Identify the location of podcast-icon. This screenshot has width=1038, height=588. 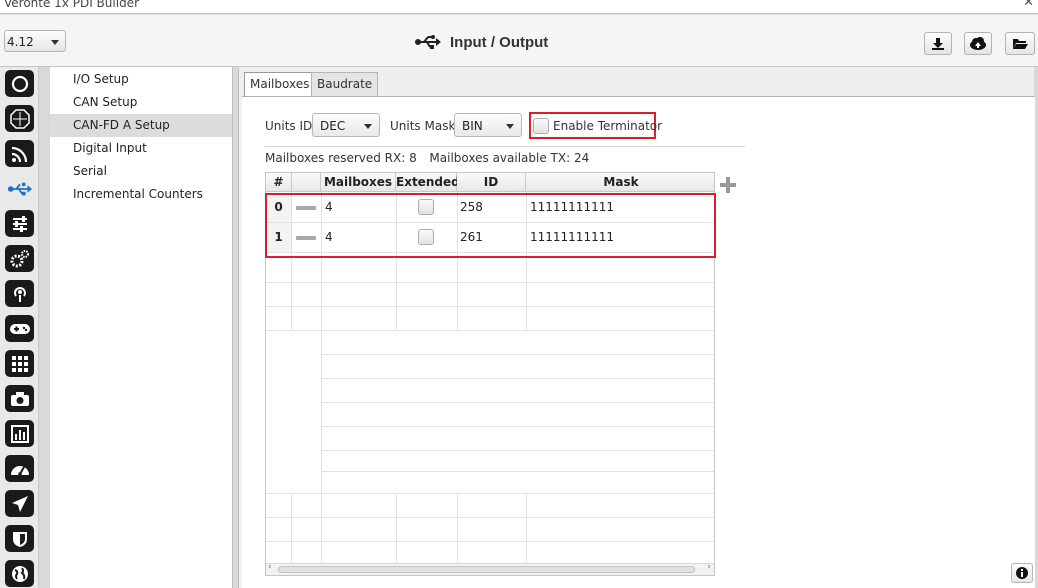
(19, 294).